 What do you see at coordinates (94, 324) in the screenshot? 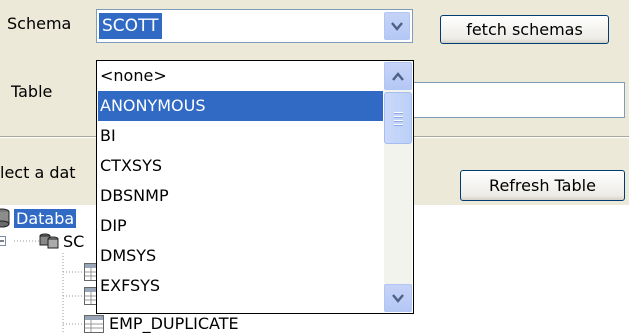
I see `table-icon` at bounding box center [94, 324].